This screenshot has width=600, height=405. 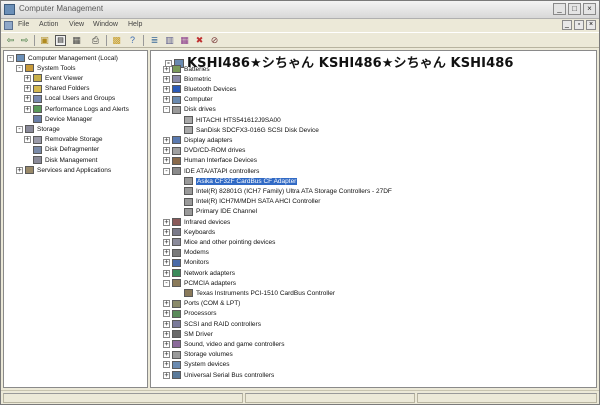 I want to click on device-category: + Mice and other pointing devices, so click(x=219, y=242).